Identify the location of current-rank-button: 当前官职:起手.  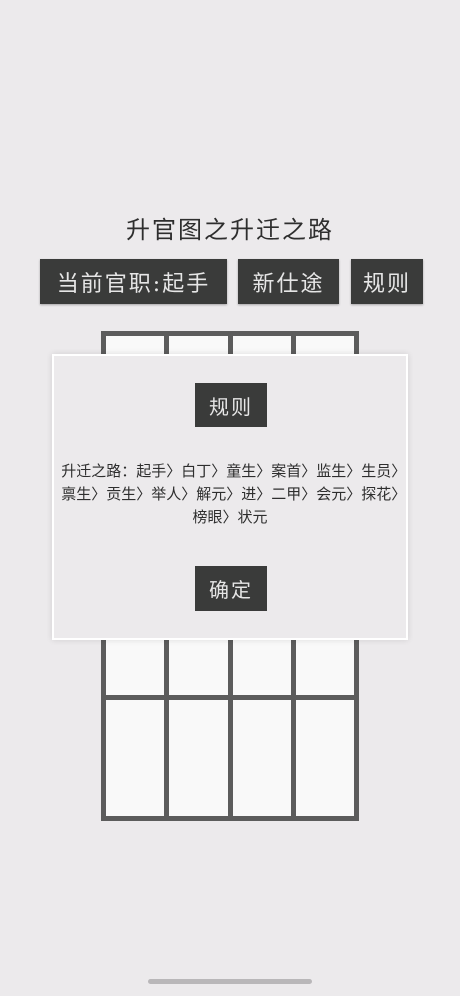
(133, 281).